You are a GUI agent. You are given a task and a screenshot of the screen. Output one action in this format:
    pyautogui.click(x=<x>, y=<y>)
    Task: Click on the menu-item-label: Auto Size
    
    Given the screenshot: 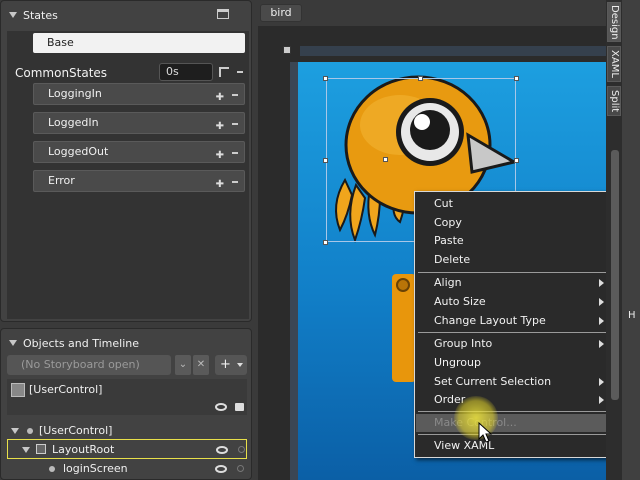 What is the action you would take?
    pyautogui.click(x=460, y=301)
    